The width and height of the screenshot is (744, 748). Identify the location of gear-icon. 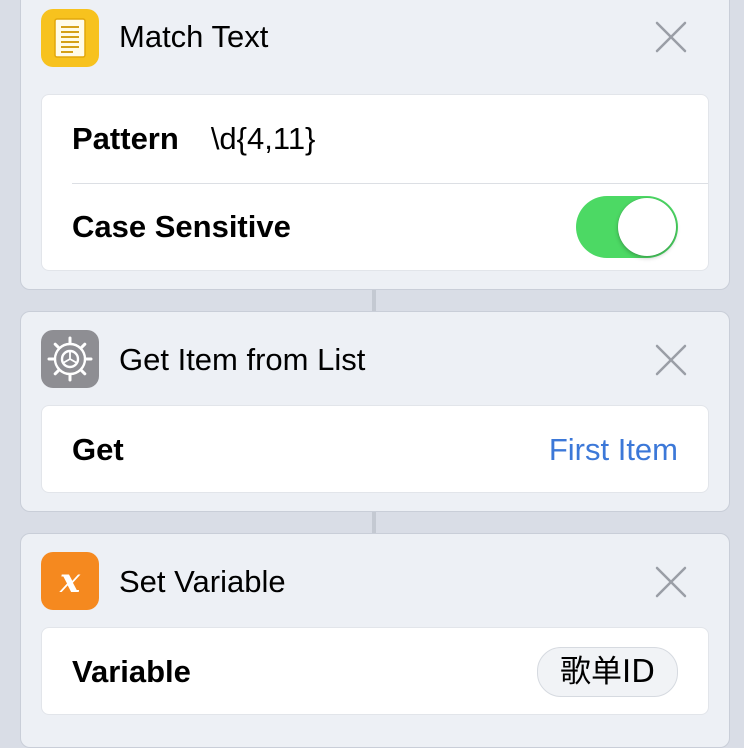
(70, 359).